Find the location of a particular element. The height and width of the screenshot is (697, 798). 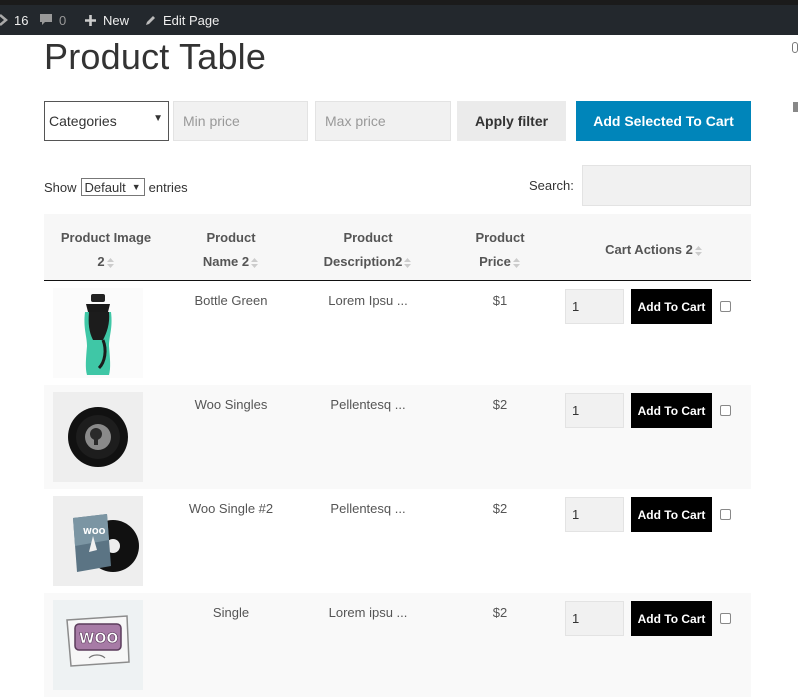

product-price: $1 is located at coordinates (500, 300).